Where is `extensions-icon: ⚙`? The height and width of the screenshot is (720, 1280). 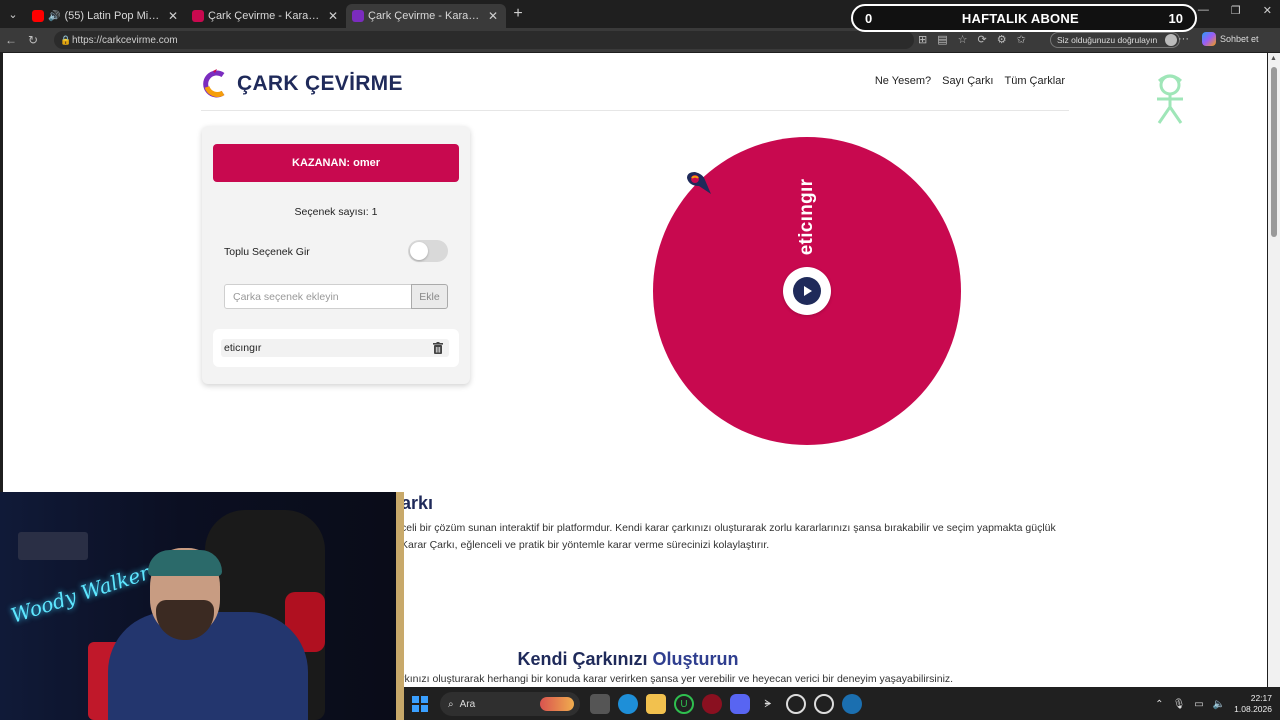
extensions-icon: ⚙ is located at coordinates (1002, 39).